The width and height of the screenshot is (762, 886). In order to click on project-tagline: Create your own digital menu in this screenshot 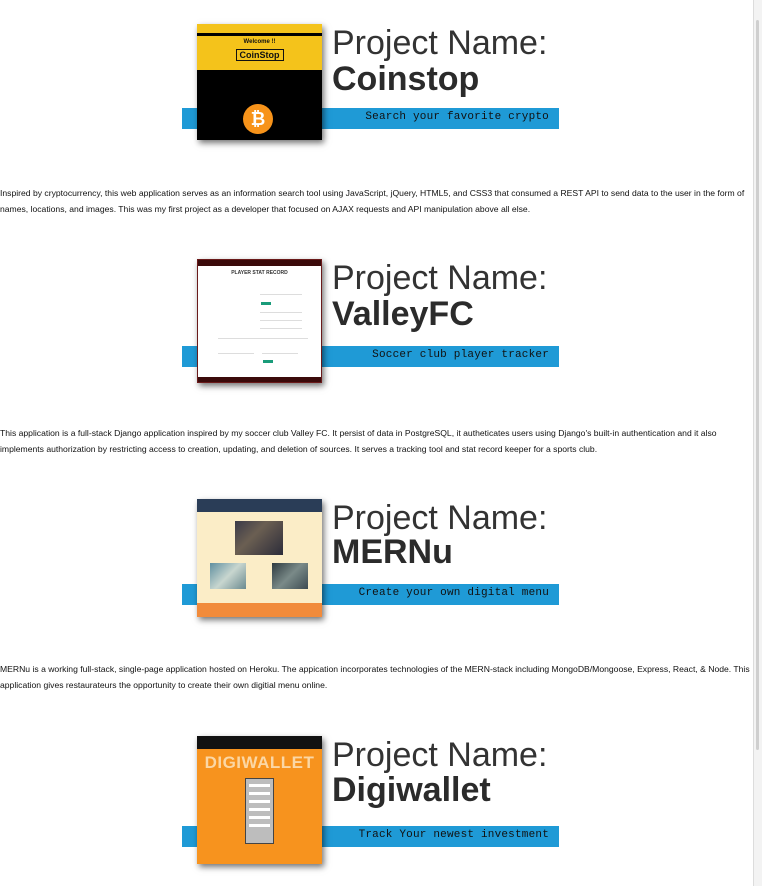, I will do `click(453, 593)`.